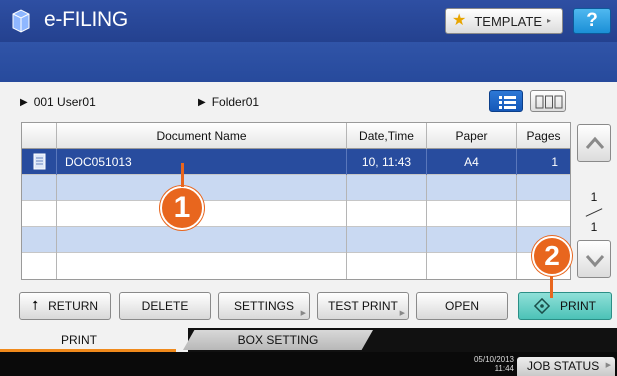 The width and height of the screenshot is (617, 376). I want to click on page-separator, so click(594, 212).